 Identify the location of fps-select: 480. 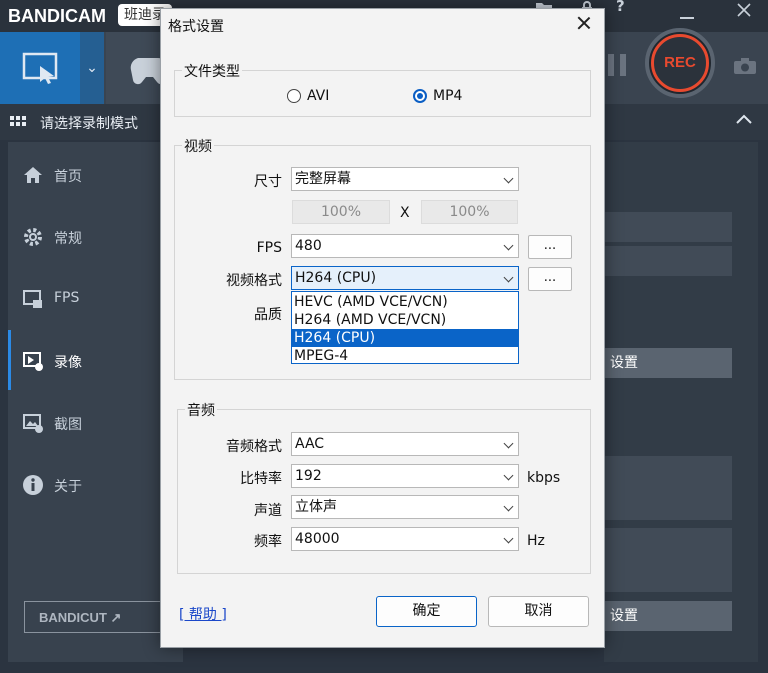
(405, 246).